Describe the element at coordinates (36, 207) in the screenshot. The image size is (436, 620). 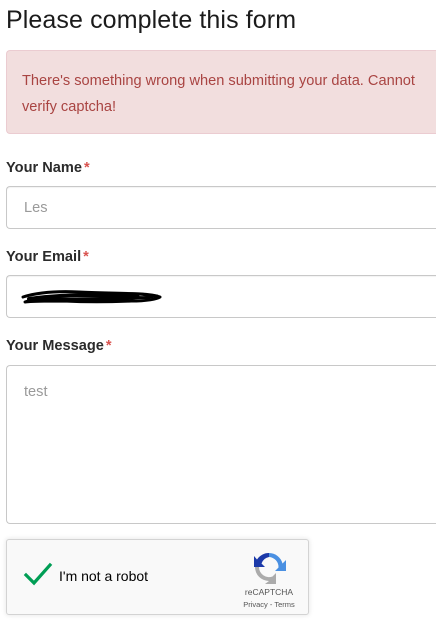
I see `name-field-value: Les` at that location.